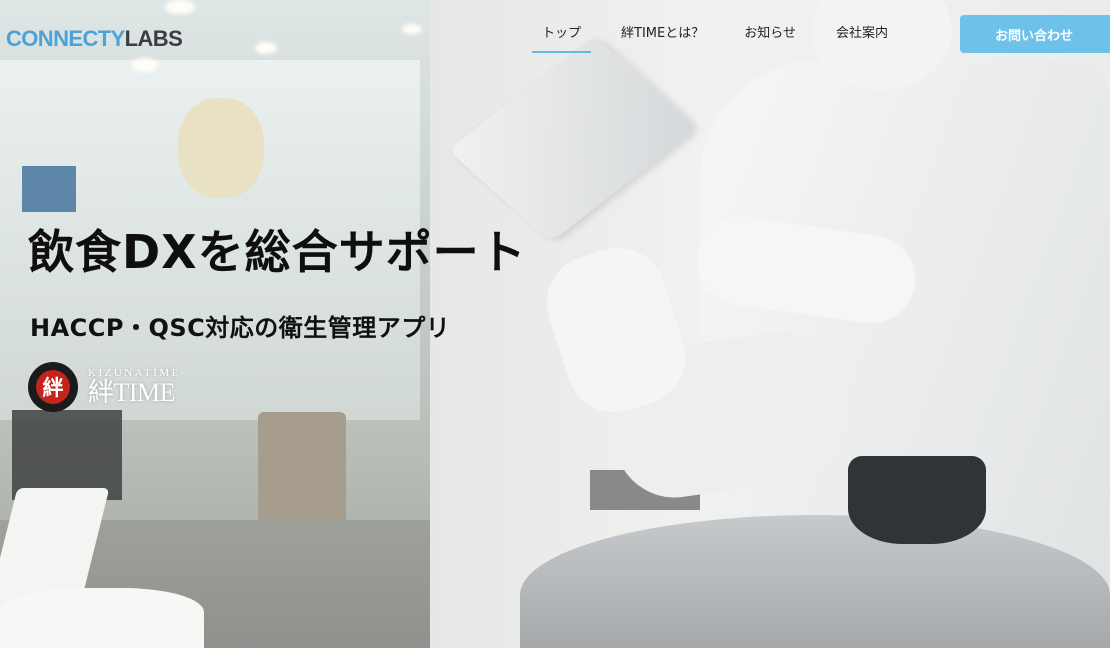 This screenshot has height=648, width=1110. Describe the element at coordinates (132, 392) in the screenshot. I see `brand-name: 絆TIME` at that location.